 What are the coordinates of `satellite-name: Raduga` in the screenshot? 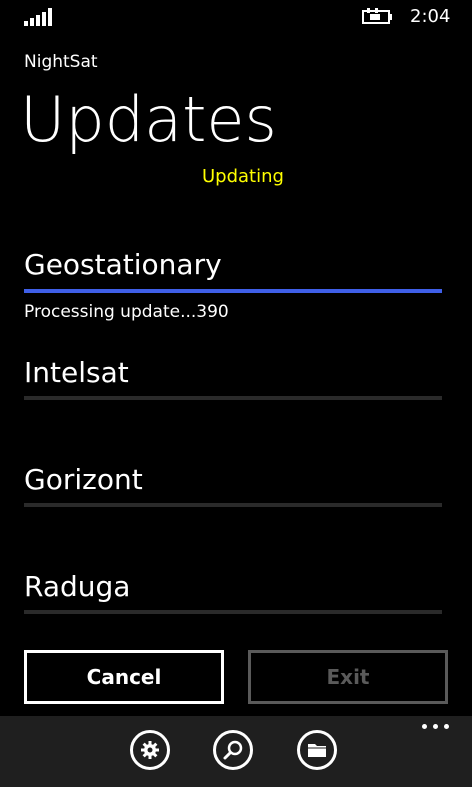 It's located at (77, 586).